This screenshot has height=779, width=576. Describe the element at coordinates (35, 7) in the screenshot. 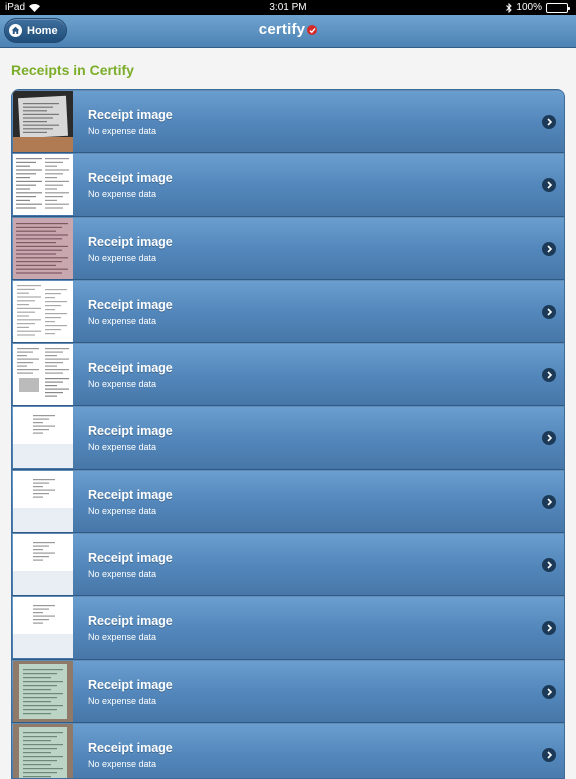

I see `wifi-icon` at that location.